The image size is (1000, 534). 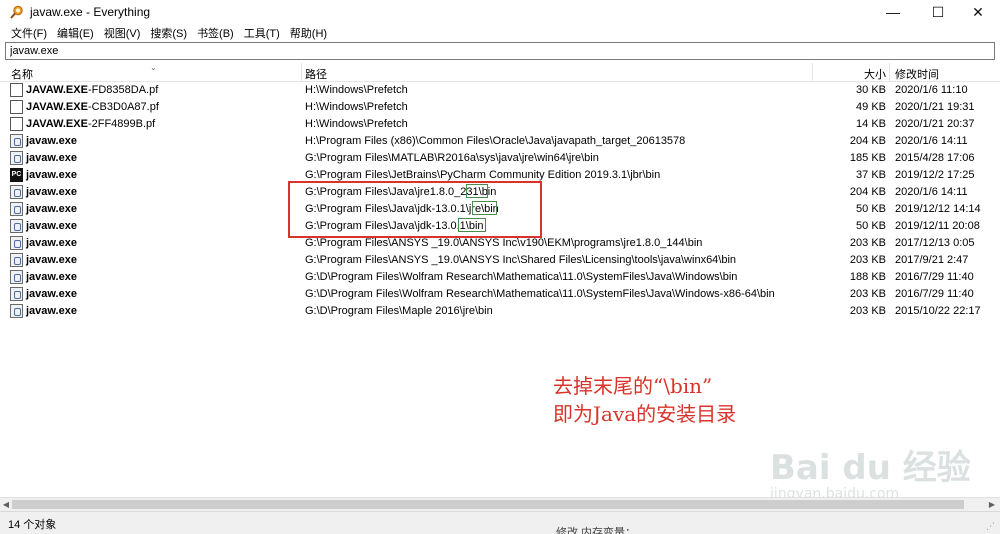 What do you see at coordinates (633, 386) in the screenshot?
I see `annotation-line-1: 去掉末尾的“\bin”` at bounding box center [633, 386].